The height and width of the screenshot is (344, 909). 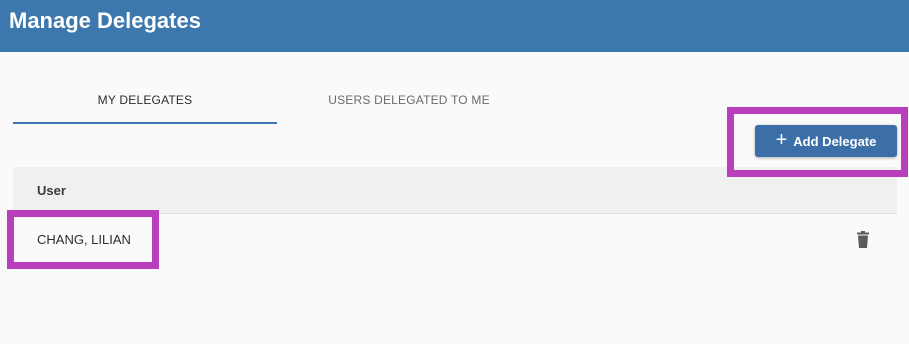 I want to click on page-title: Manage Delegates, so click(x=105, y=20).